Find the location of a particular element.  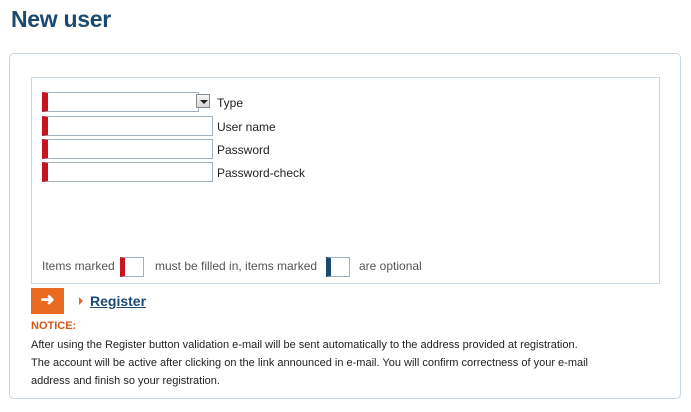

notice-line: address and finish so your registration. is located at coordinates (125, 381).